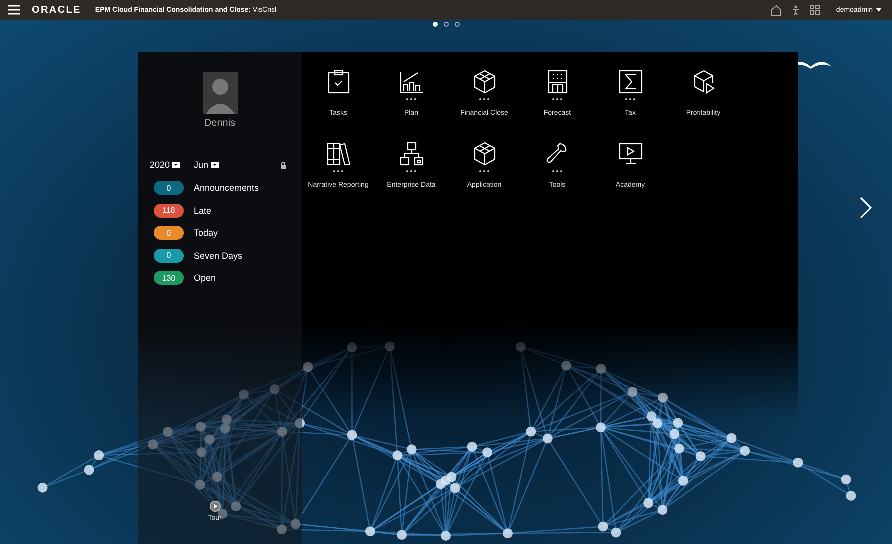 This screenshot has height=544, width=892. I want to click on grid-icon, so click(815, 10).